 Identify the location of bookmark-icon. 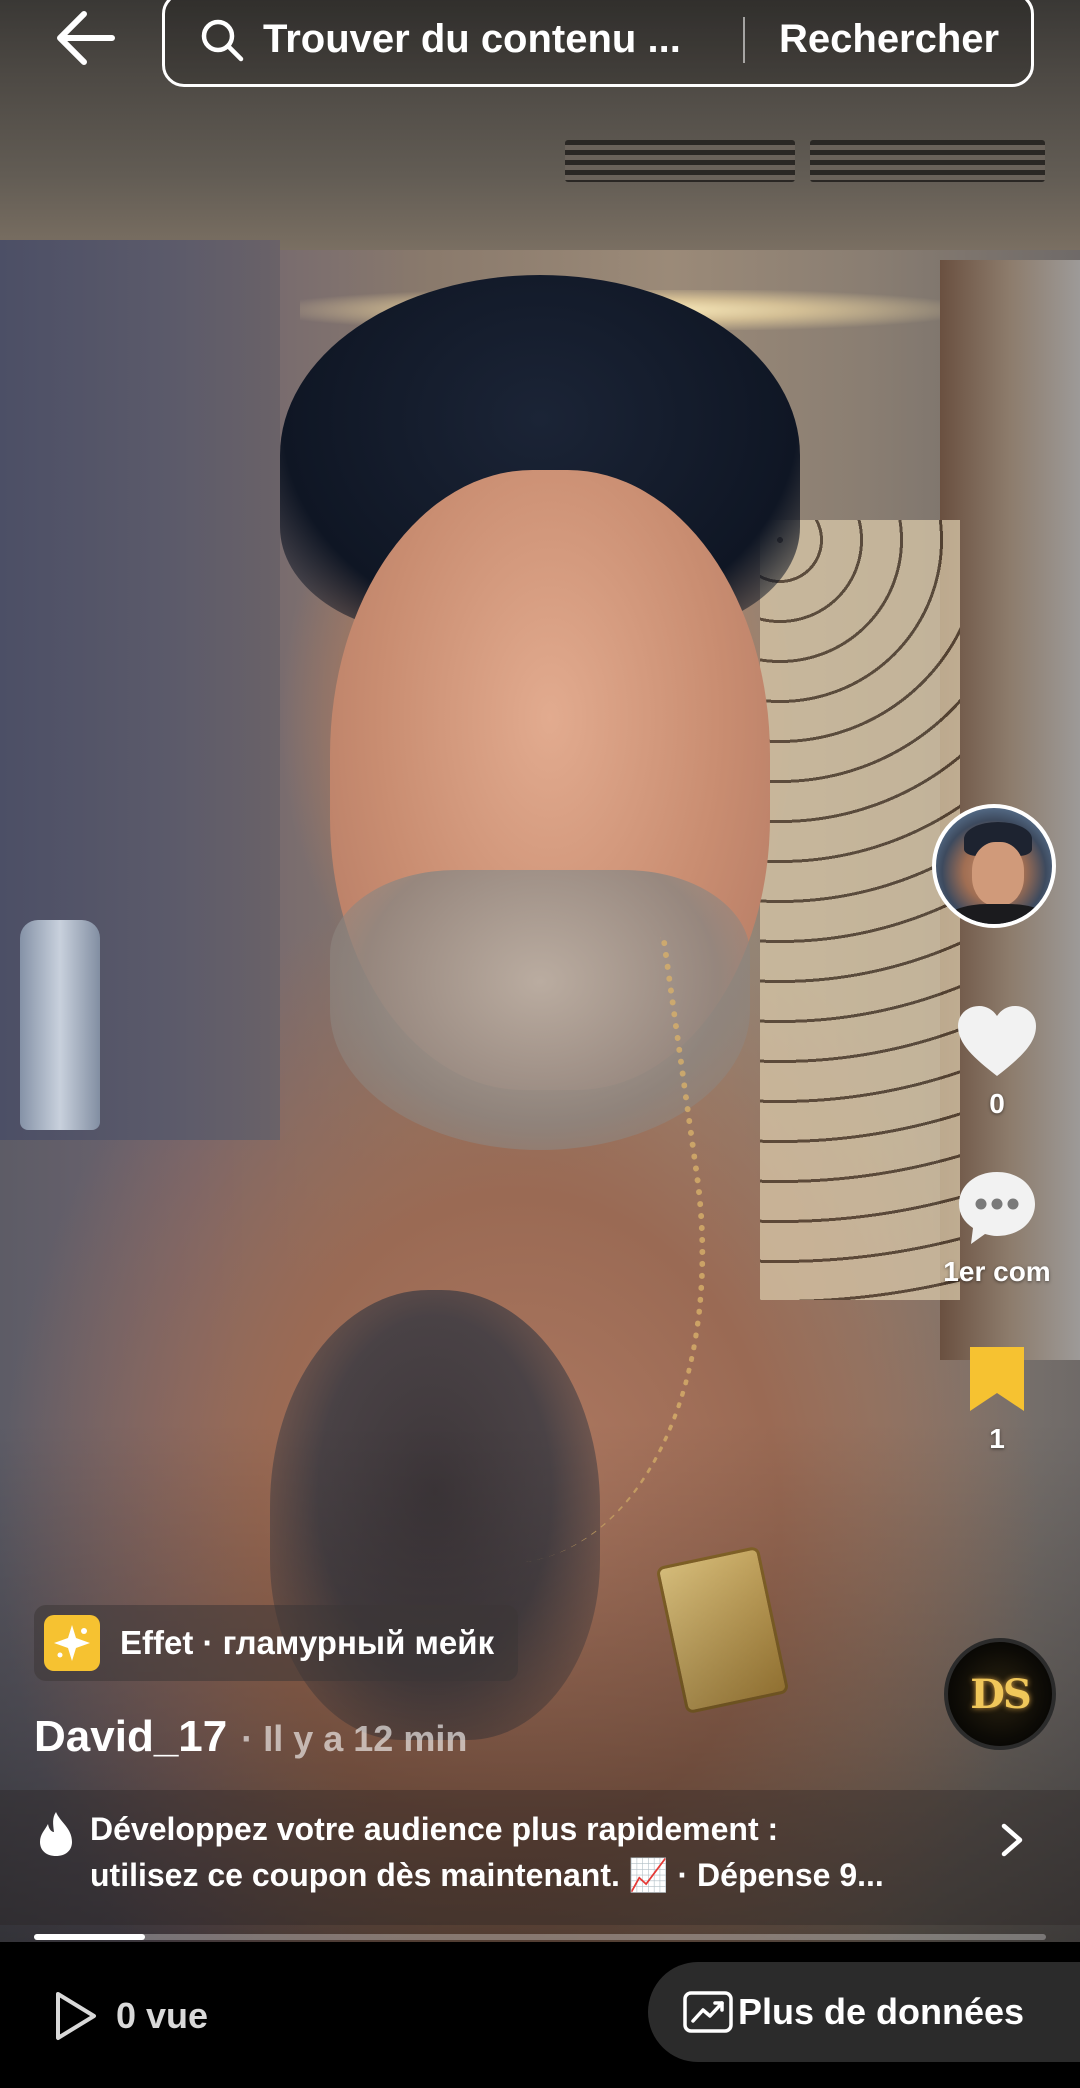
(997, 1379).